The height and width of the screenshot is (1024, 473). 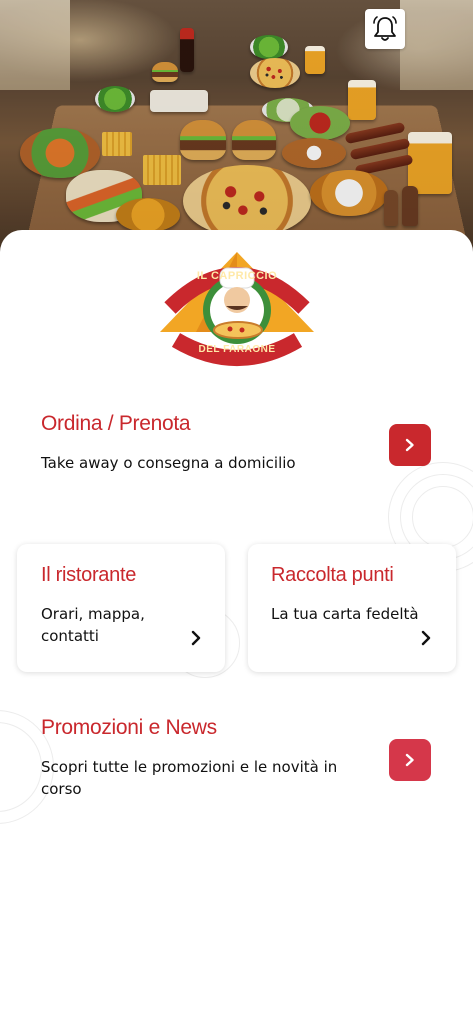 I want to click on notifications-button, so click(x=385, y=29).